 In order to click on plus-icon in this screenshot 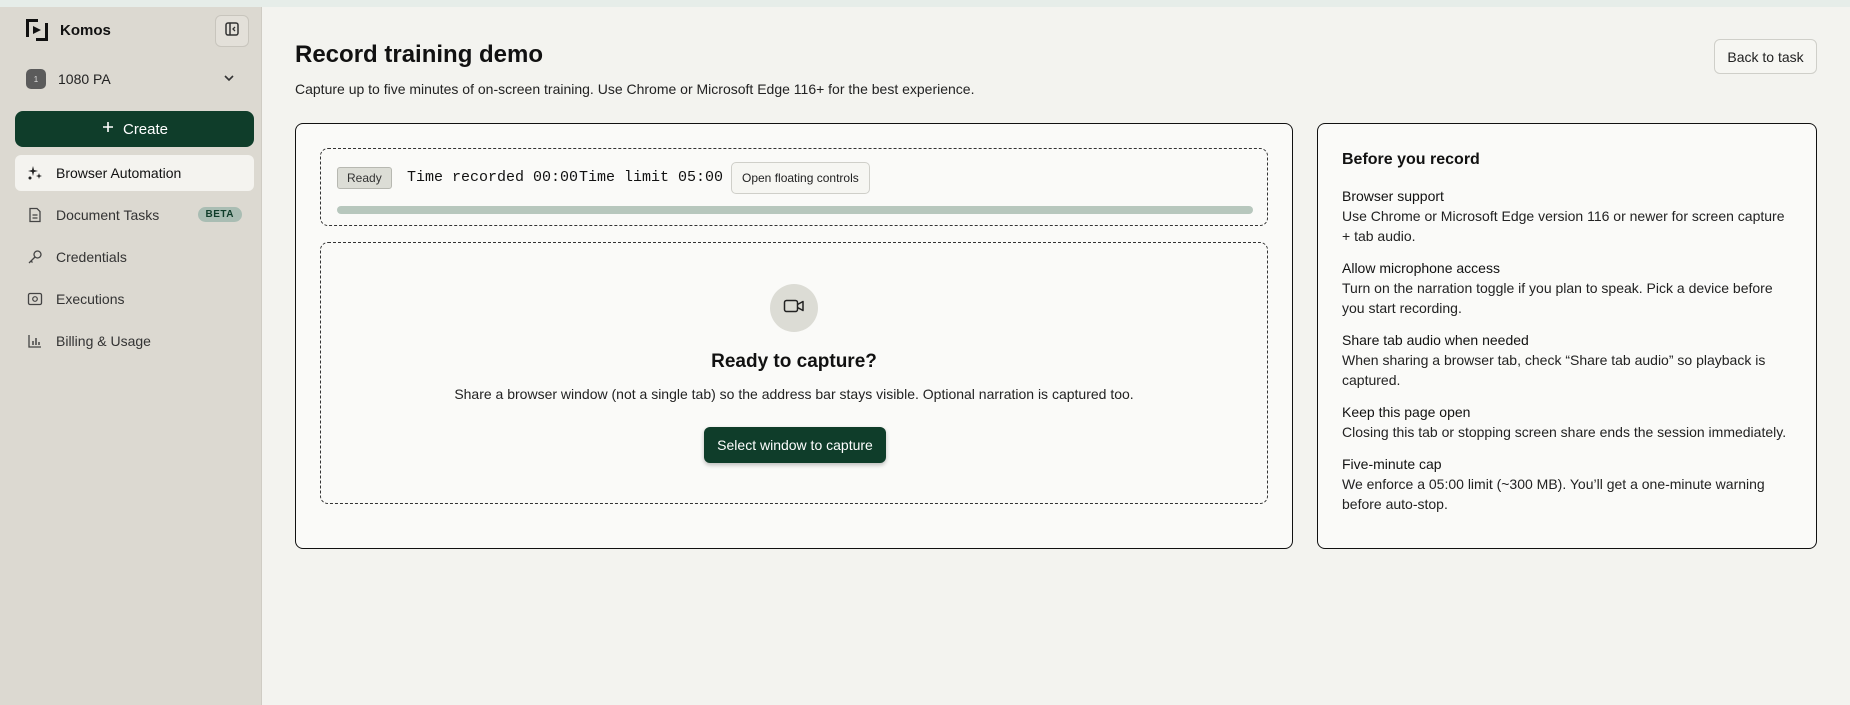, I will do `click(108, 129)`.